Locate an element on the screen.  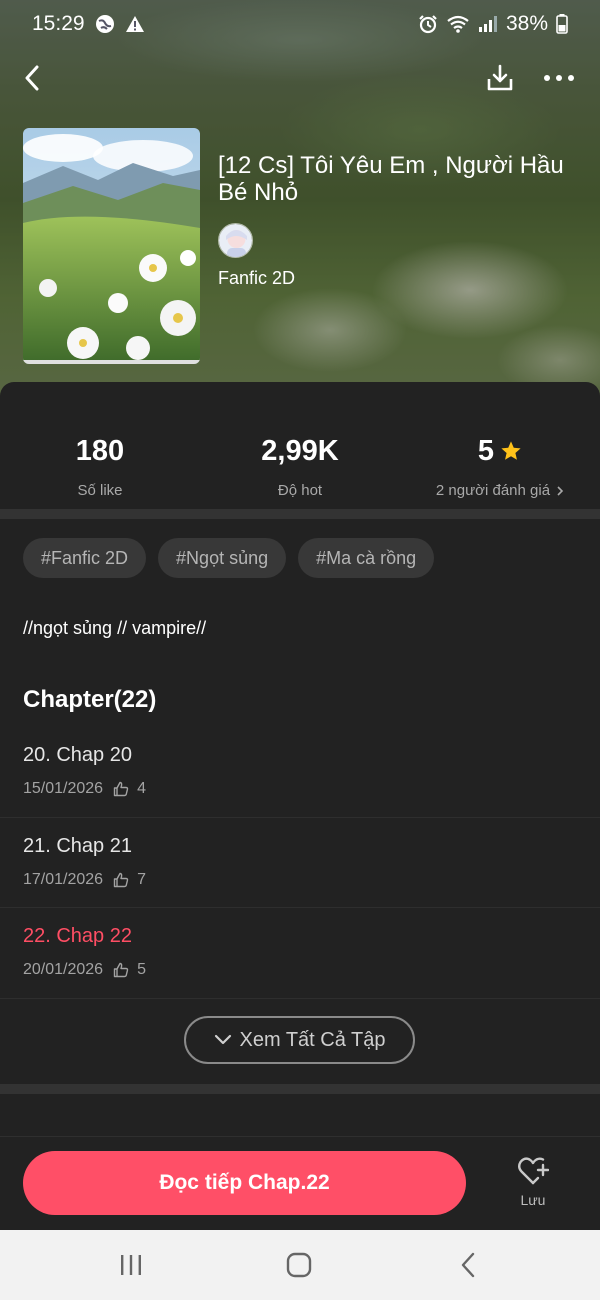
system-back-button is located at coordinates (468, 1265).